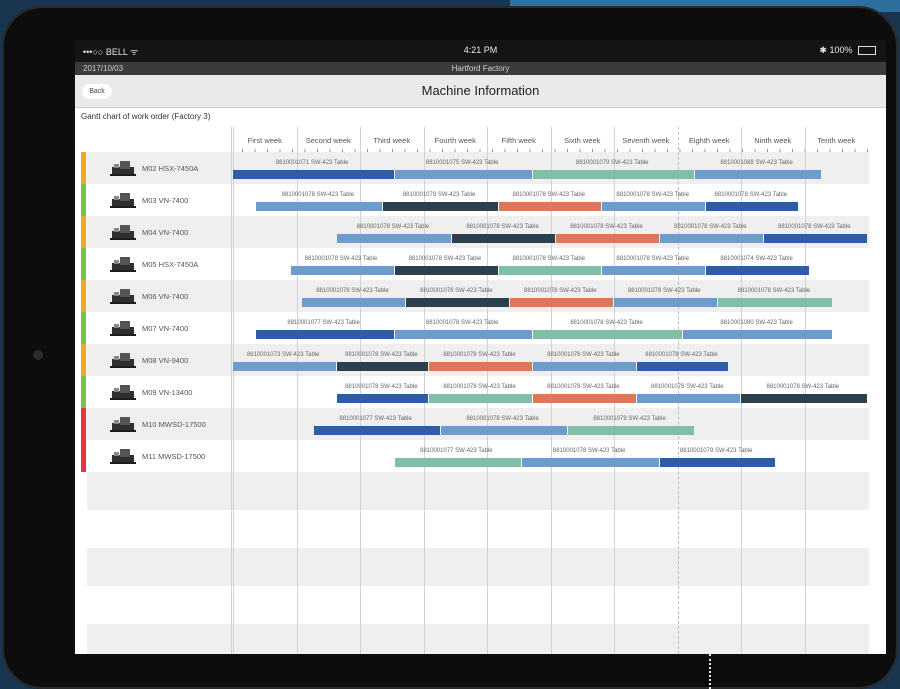  What do you see at coordinates (709, 140) in the screenshot?
I see `week-header-8: Eighth week` at bounding box center [709, 140].